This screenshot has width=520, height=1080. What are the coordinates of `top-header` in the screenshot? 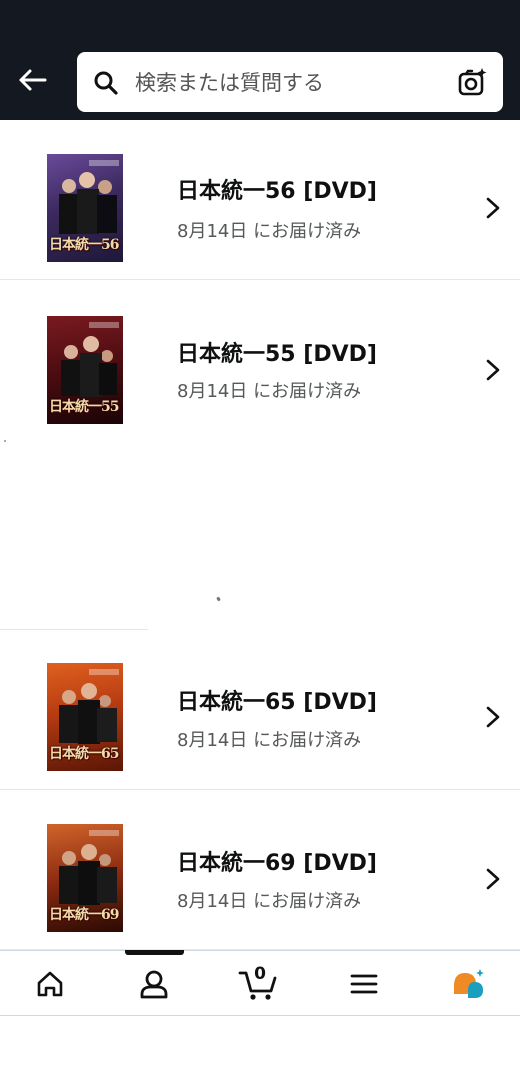 It's located at (260, 60).